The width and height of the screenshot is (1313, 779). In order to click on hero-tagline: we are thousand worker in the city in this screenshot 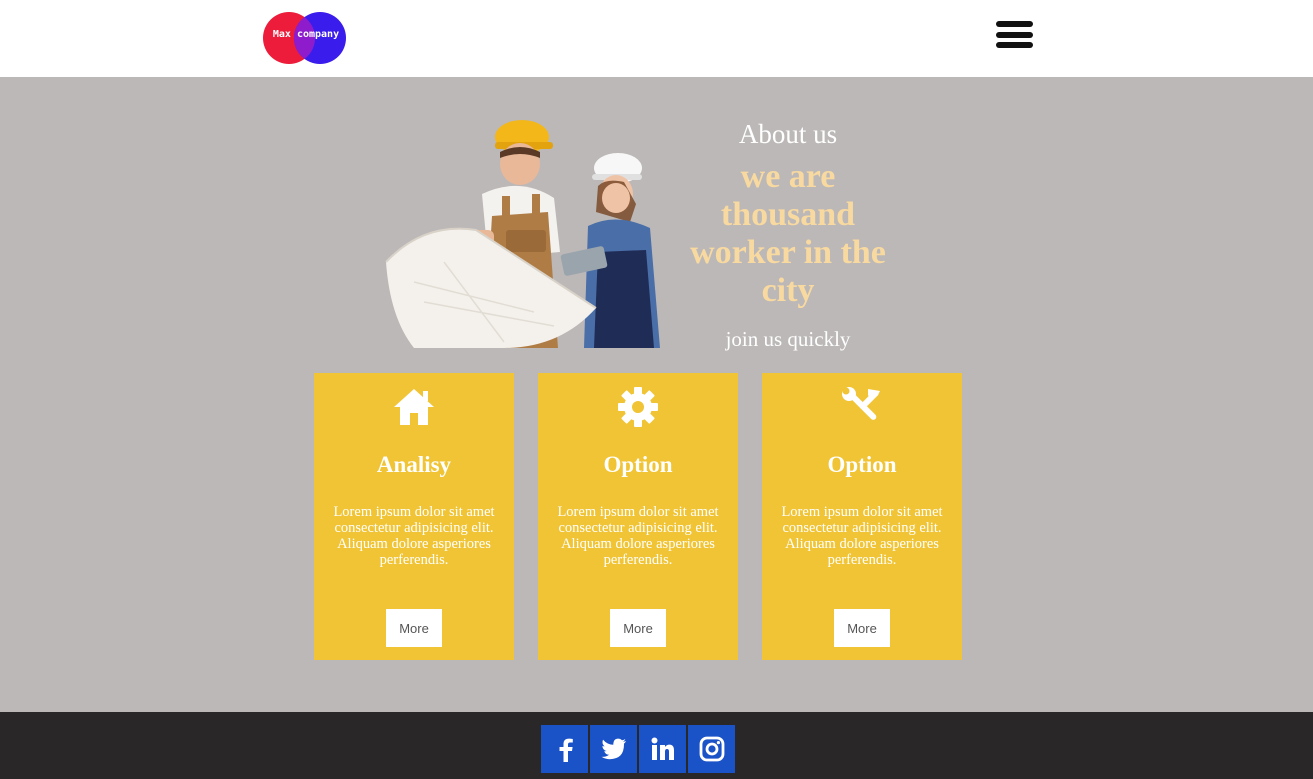, I will do `click(788, 233)`.